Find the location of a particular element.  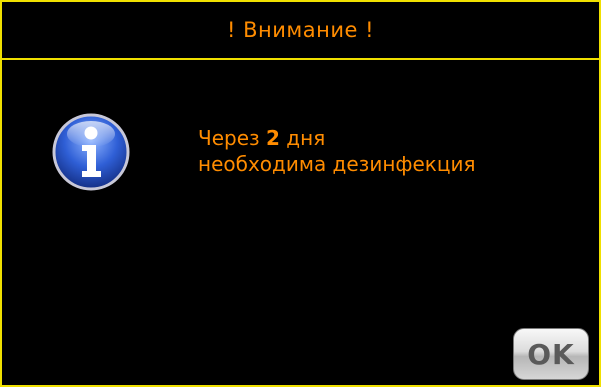

message-suffix: дня is located at coordinates (302, 138).